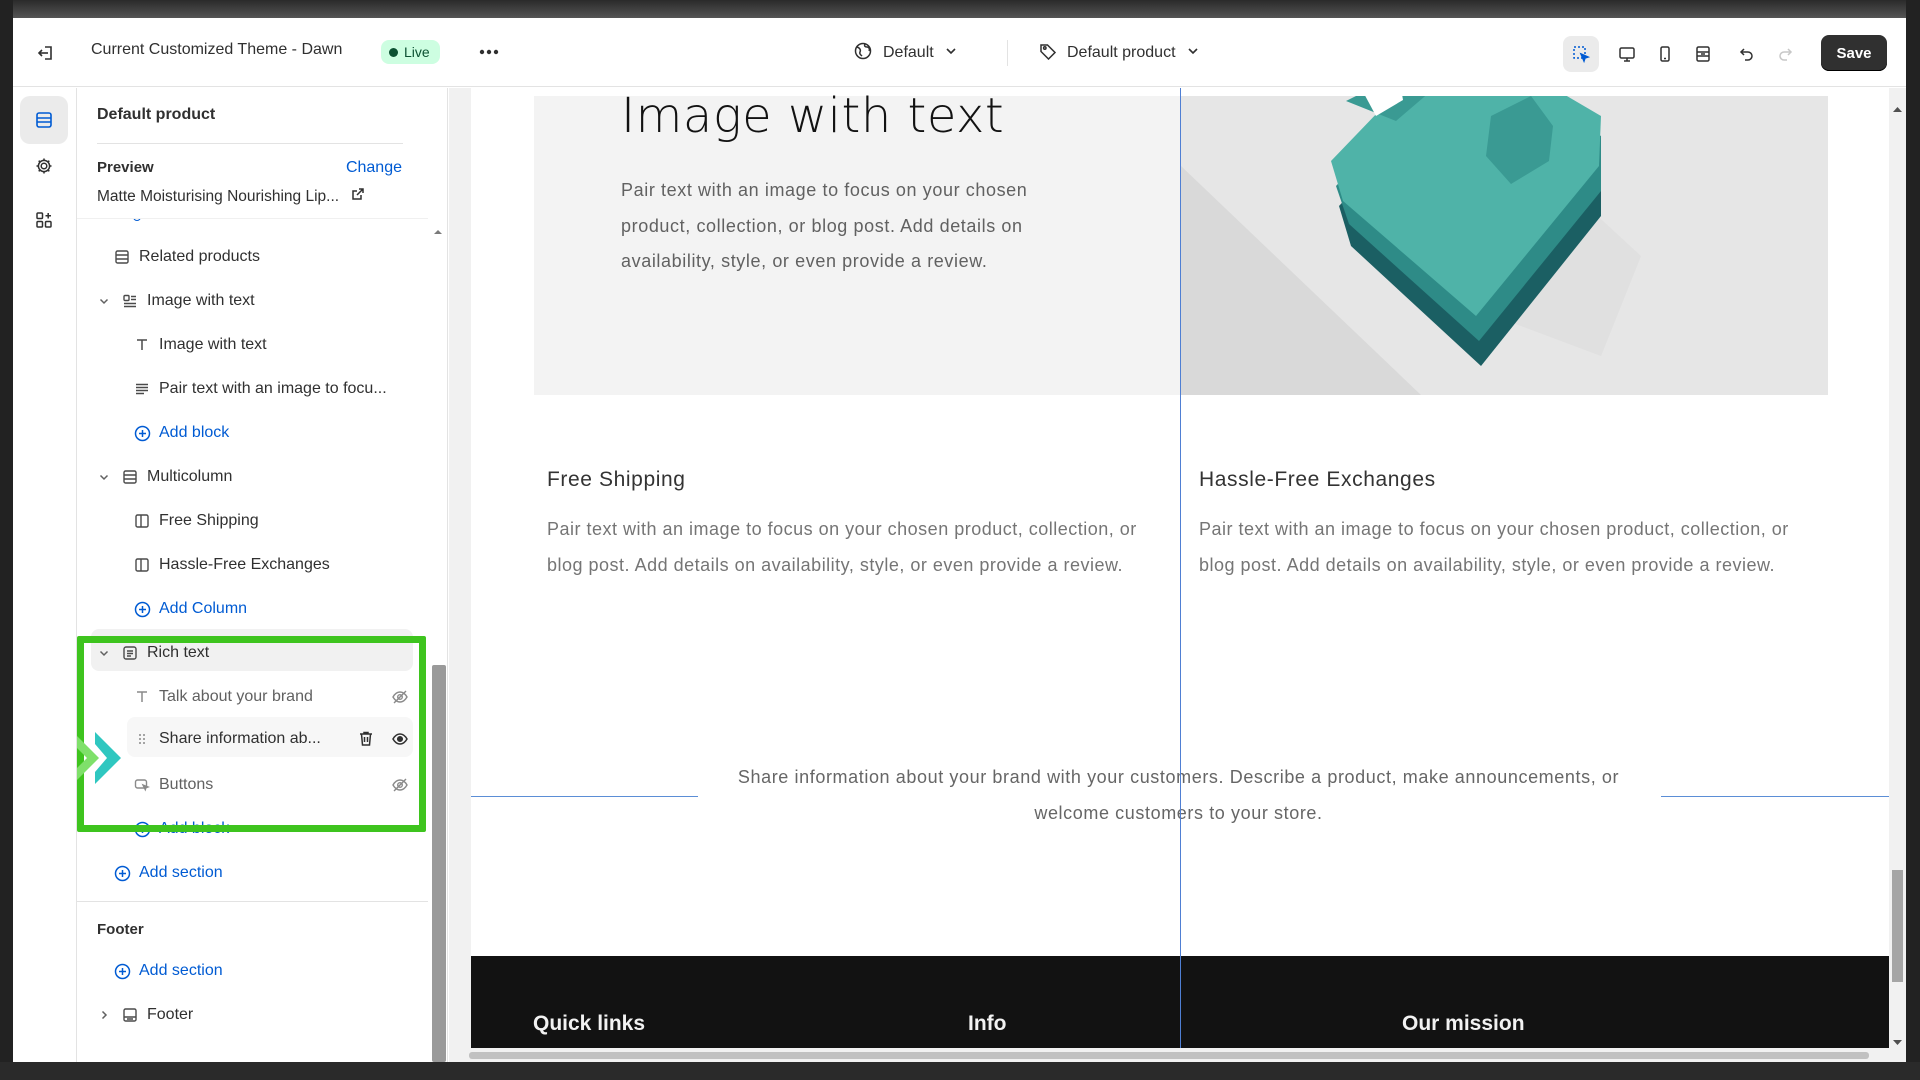  Describe the element at coordinates (213, 344) in the screenshot. I see `block-label: Image with text` at that location.